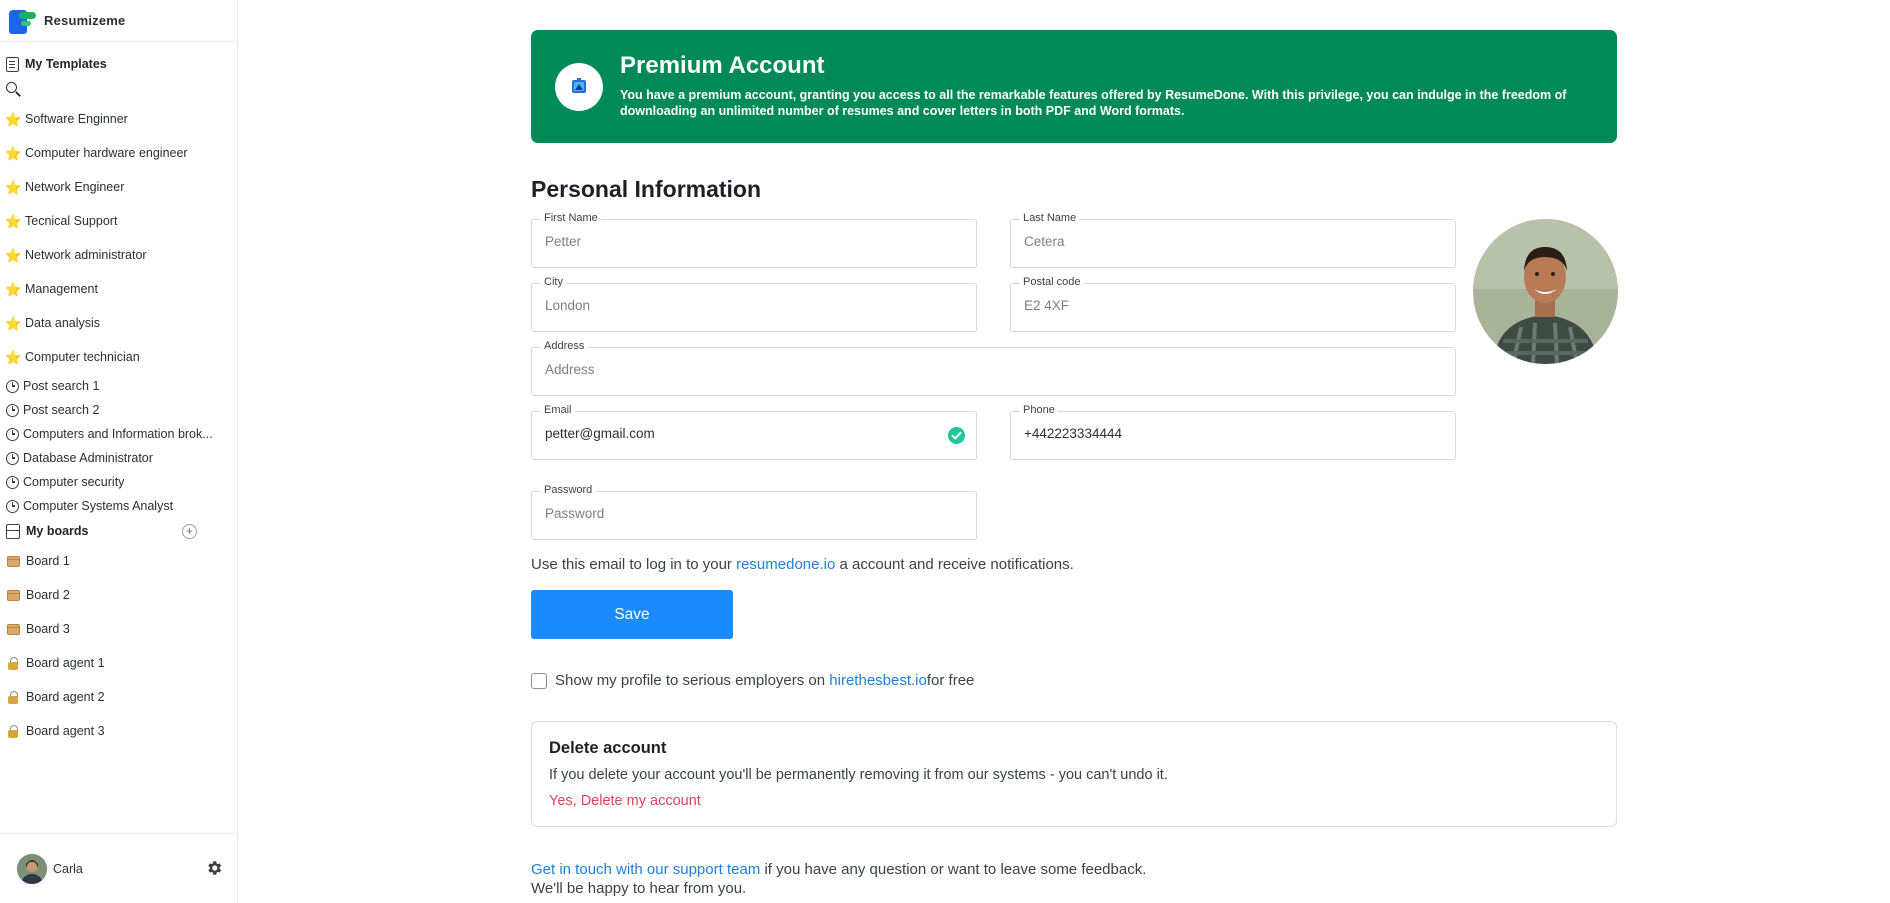  What do you see at coordinates (634, 564) in the screenshot?
I see `login-hint-prefix: Use this email to log in to your` at bounding box center [634, 564].